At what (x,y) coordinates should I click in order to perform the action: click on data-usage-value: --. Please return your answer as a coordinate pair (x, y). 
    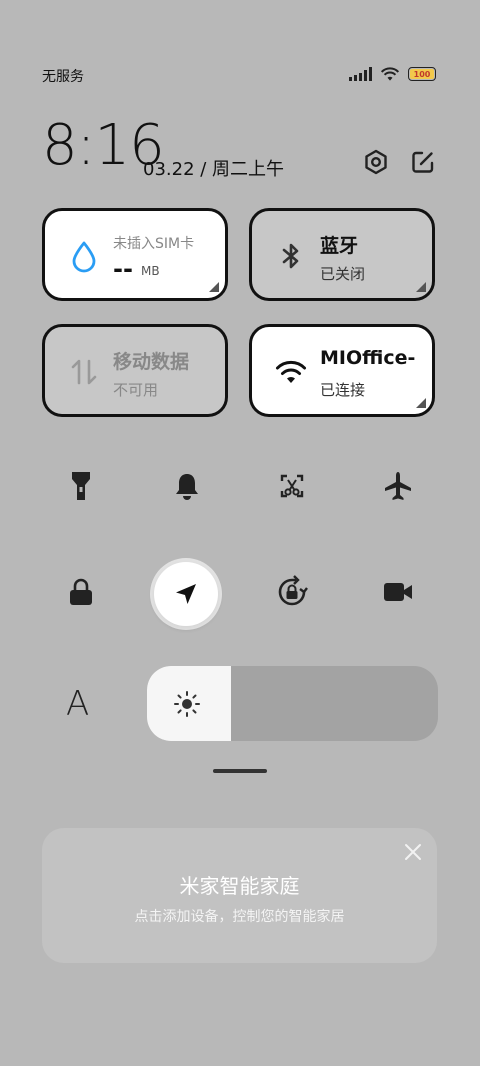
    Looking at the image, I should click on (123, 269).